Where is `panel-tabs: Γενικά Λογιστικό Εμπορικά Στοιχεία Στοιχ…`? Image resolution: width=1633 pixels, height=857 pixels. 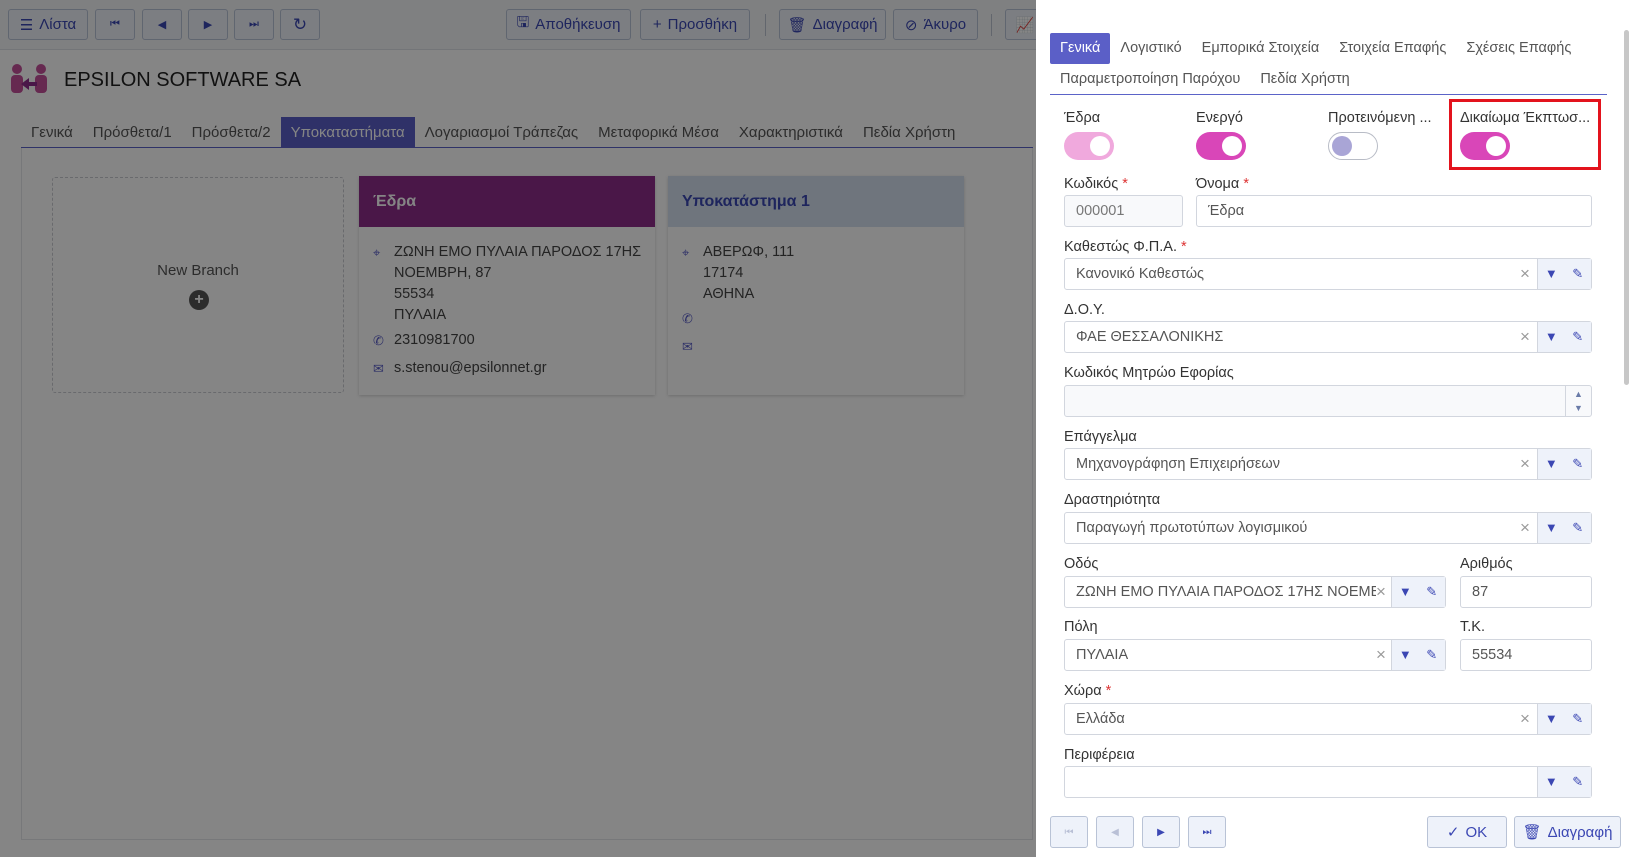
panel-tabs: Γενικά Λογιστικό Εμπορικά Στοιχεία Στοιχ… is located at coordinates (1328, 64).